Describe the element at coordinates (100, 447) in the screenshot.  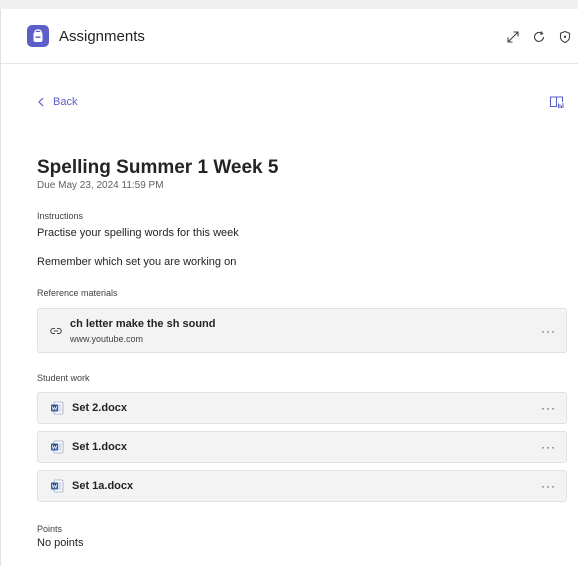
I see `work-file-name: Set 1.docx` at that location.